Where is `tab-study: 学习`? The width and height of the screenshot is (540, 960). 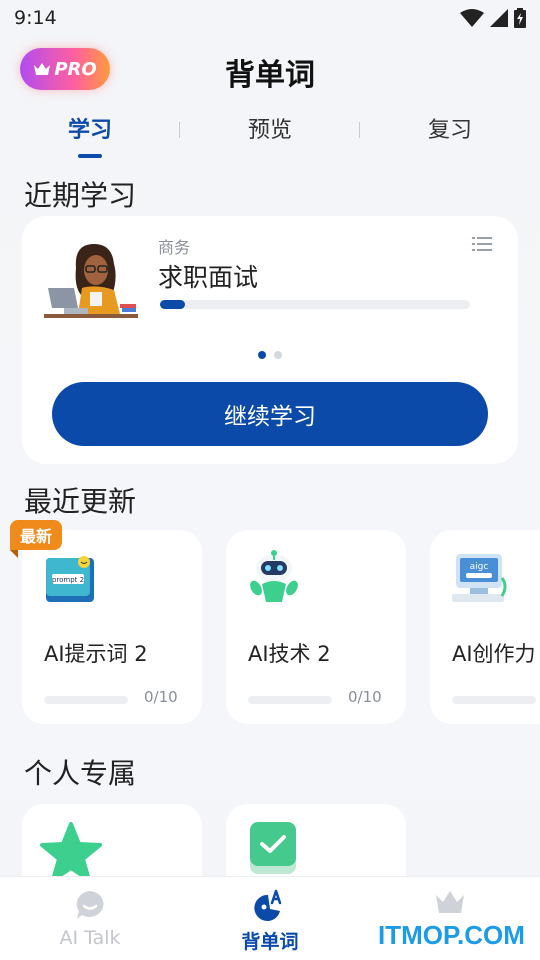 tab-study: 学习 is located at coordinates (90, 135).